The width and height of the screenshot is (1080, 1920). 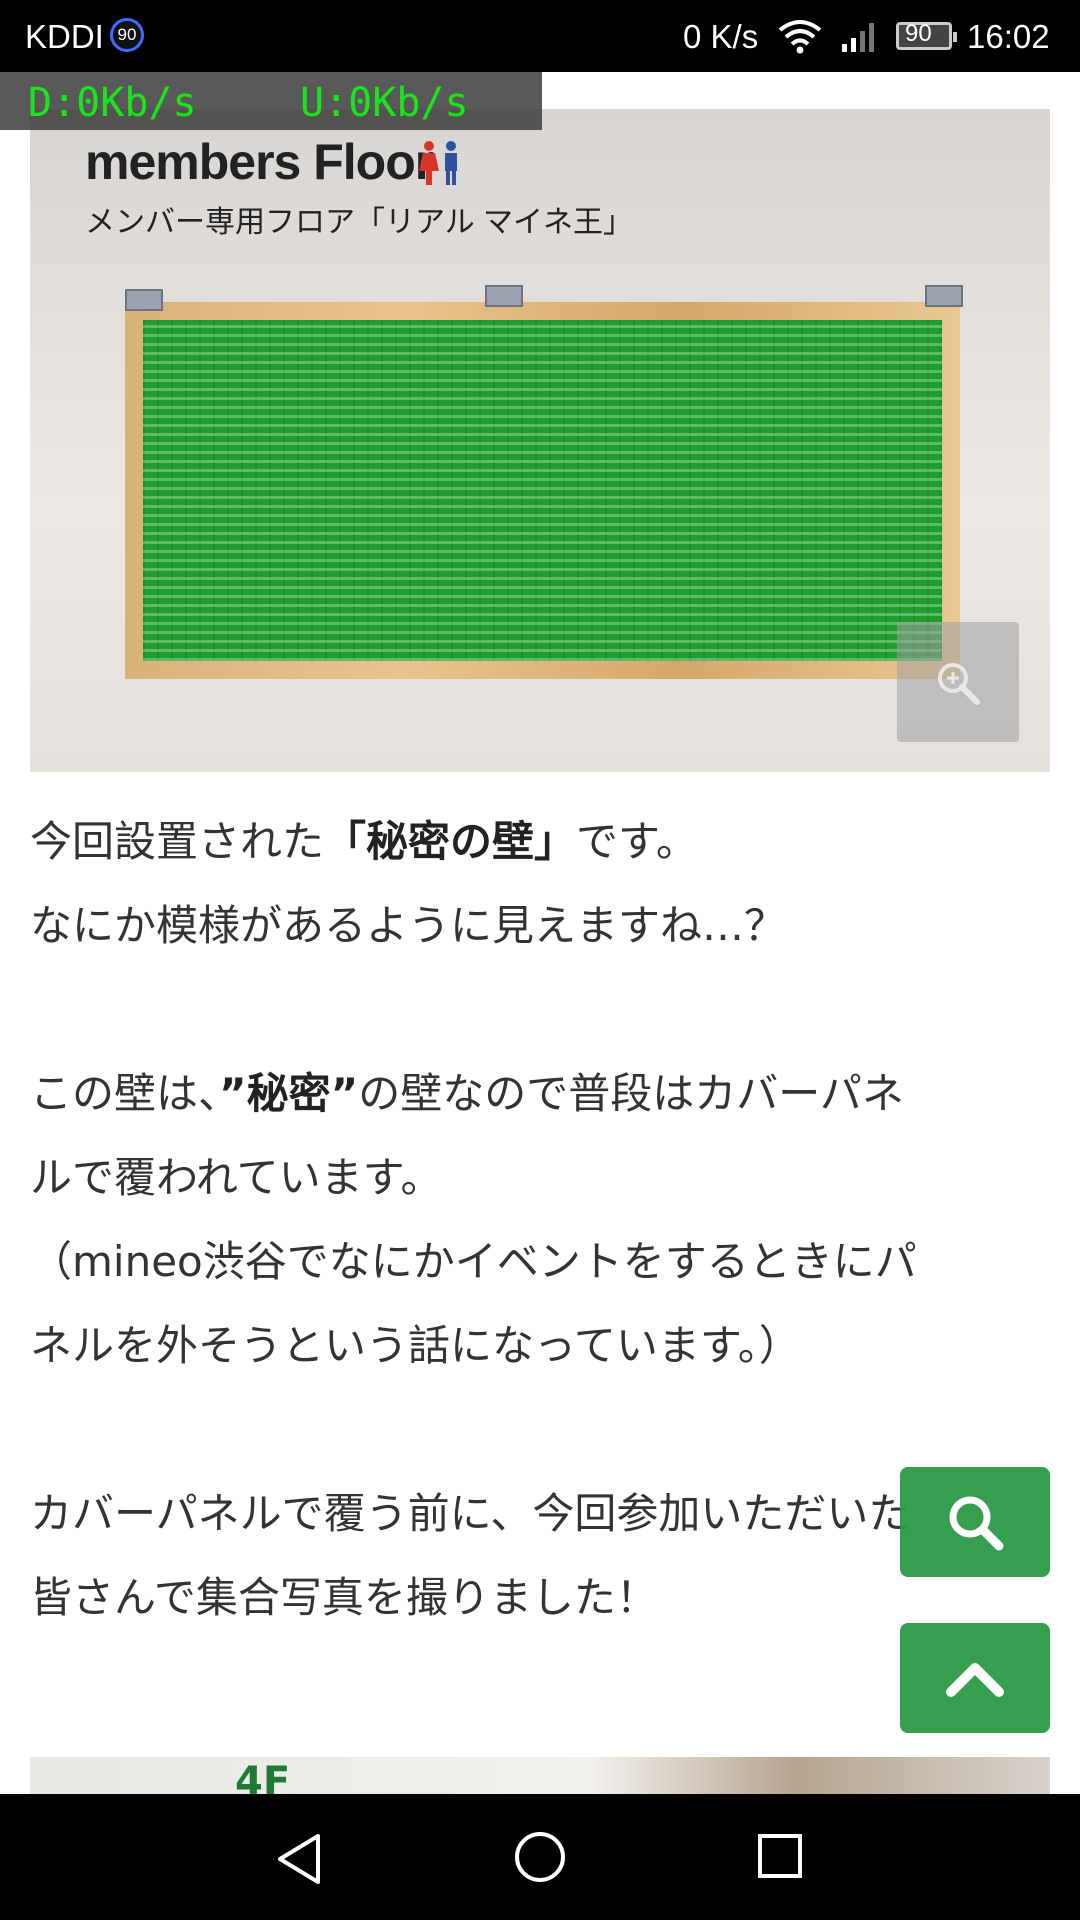 I want to click on home-icon, so click(x=540, y=1857).